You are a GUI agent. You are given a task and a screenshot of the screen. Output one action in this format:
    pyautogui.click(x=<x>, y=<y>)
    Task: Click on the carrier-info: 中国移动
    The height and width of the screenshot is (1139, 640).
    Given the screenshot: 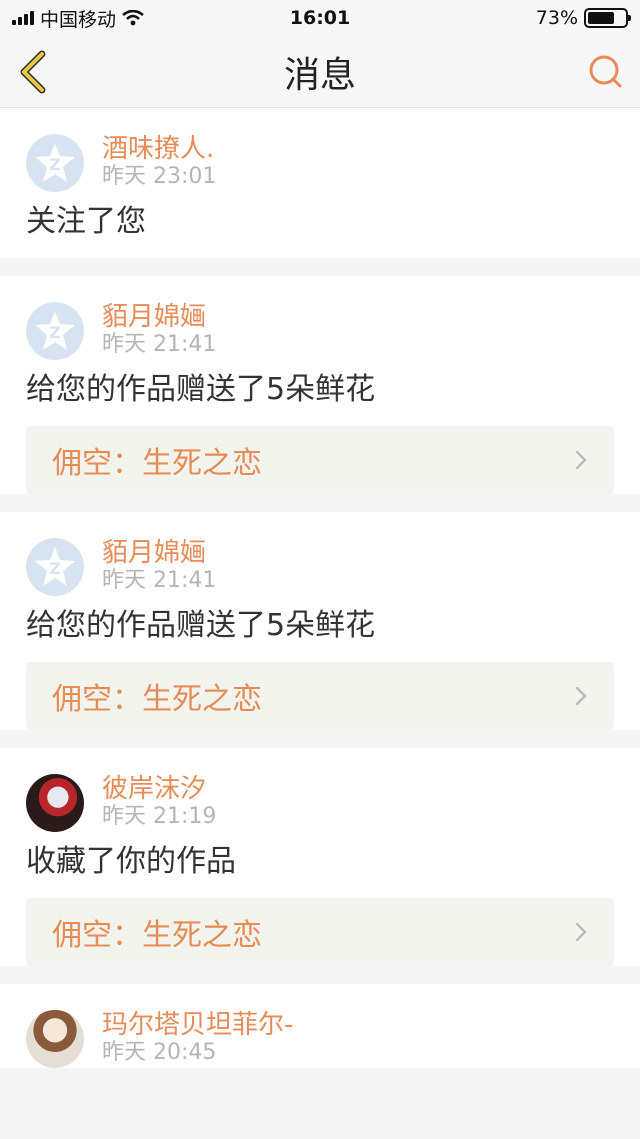 What is the action you would take?
    pyautogui.click(x=78, y=18)
    